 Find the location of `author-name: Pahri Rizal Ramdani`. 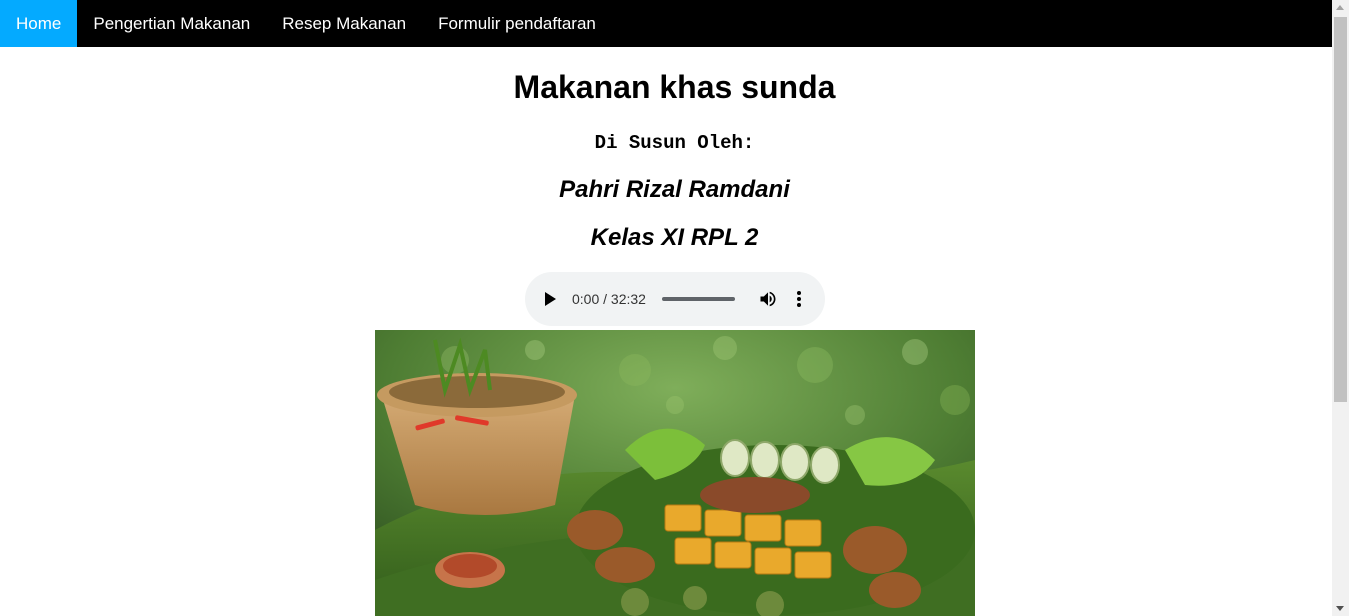

author-name: Pahri Rizal Ramdani is located at coordinates (674, 189).